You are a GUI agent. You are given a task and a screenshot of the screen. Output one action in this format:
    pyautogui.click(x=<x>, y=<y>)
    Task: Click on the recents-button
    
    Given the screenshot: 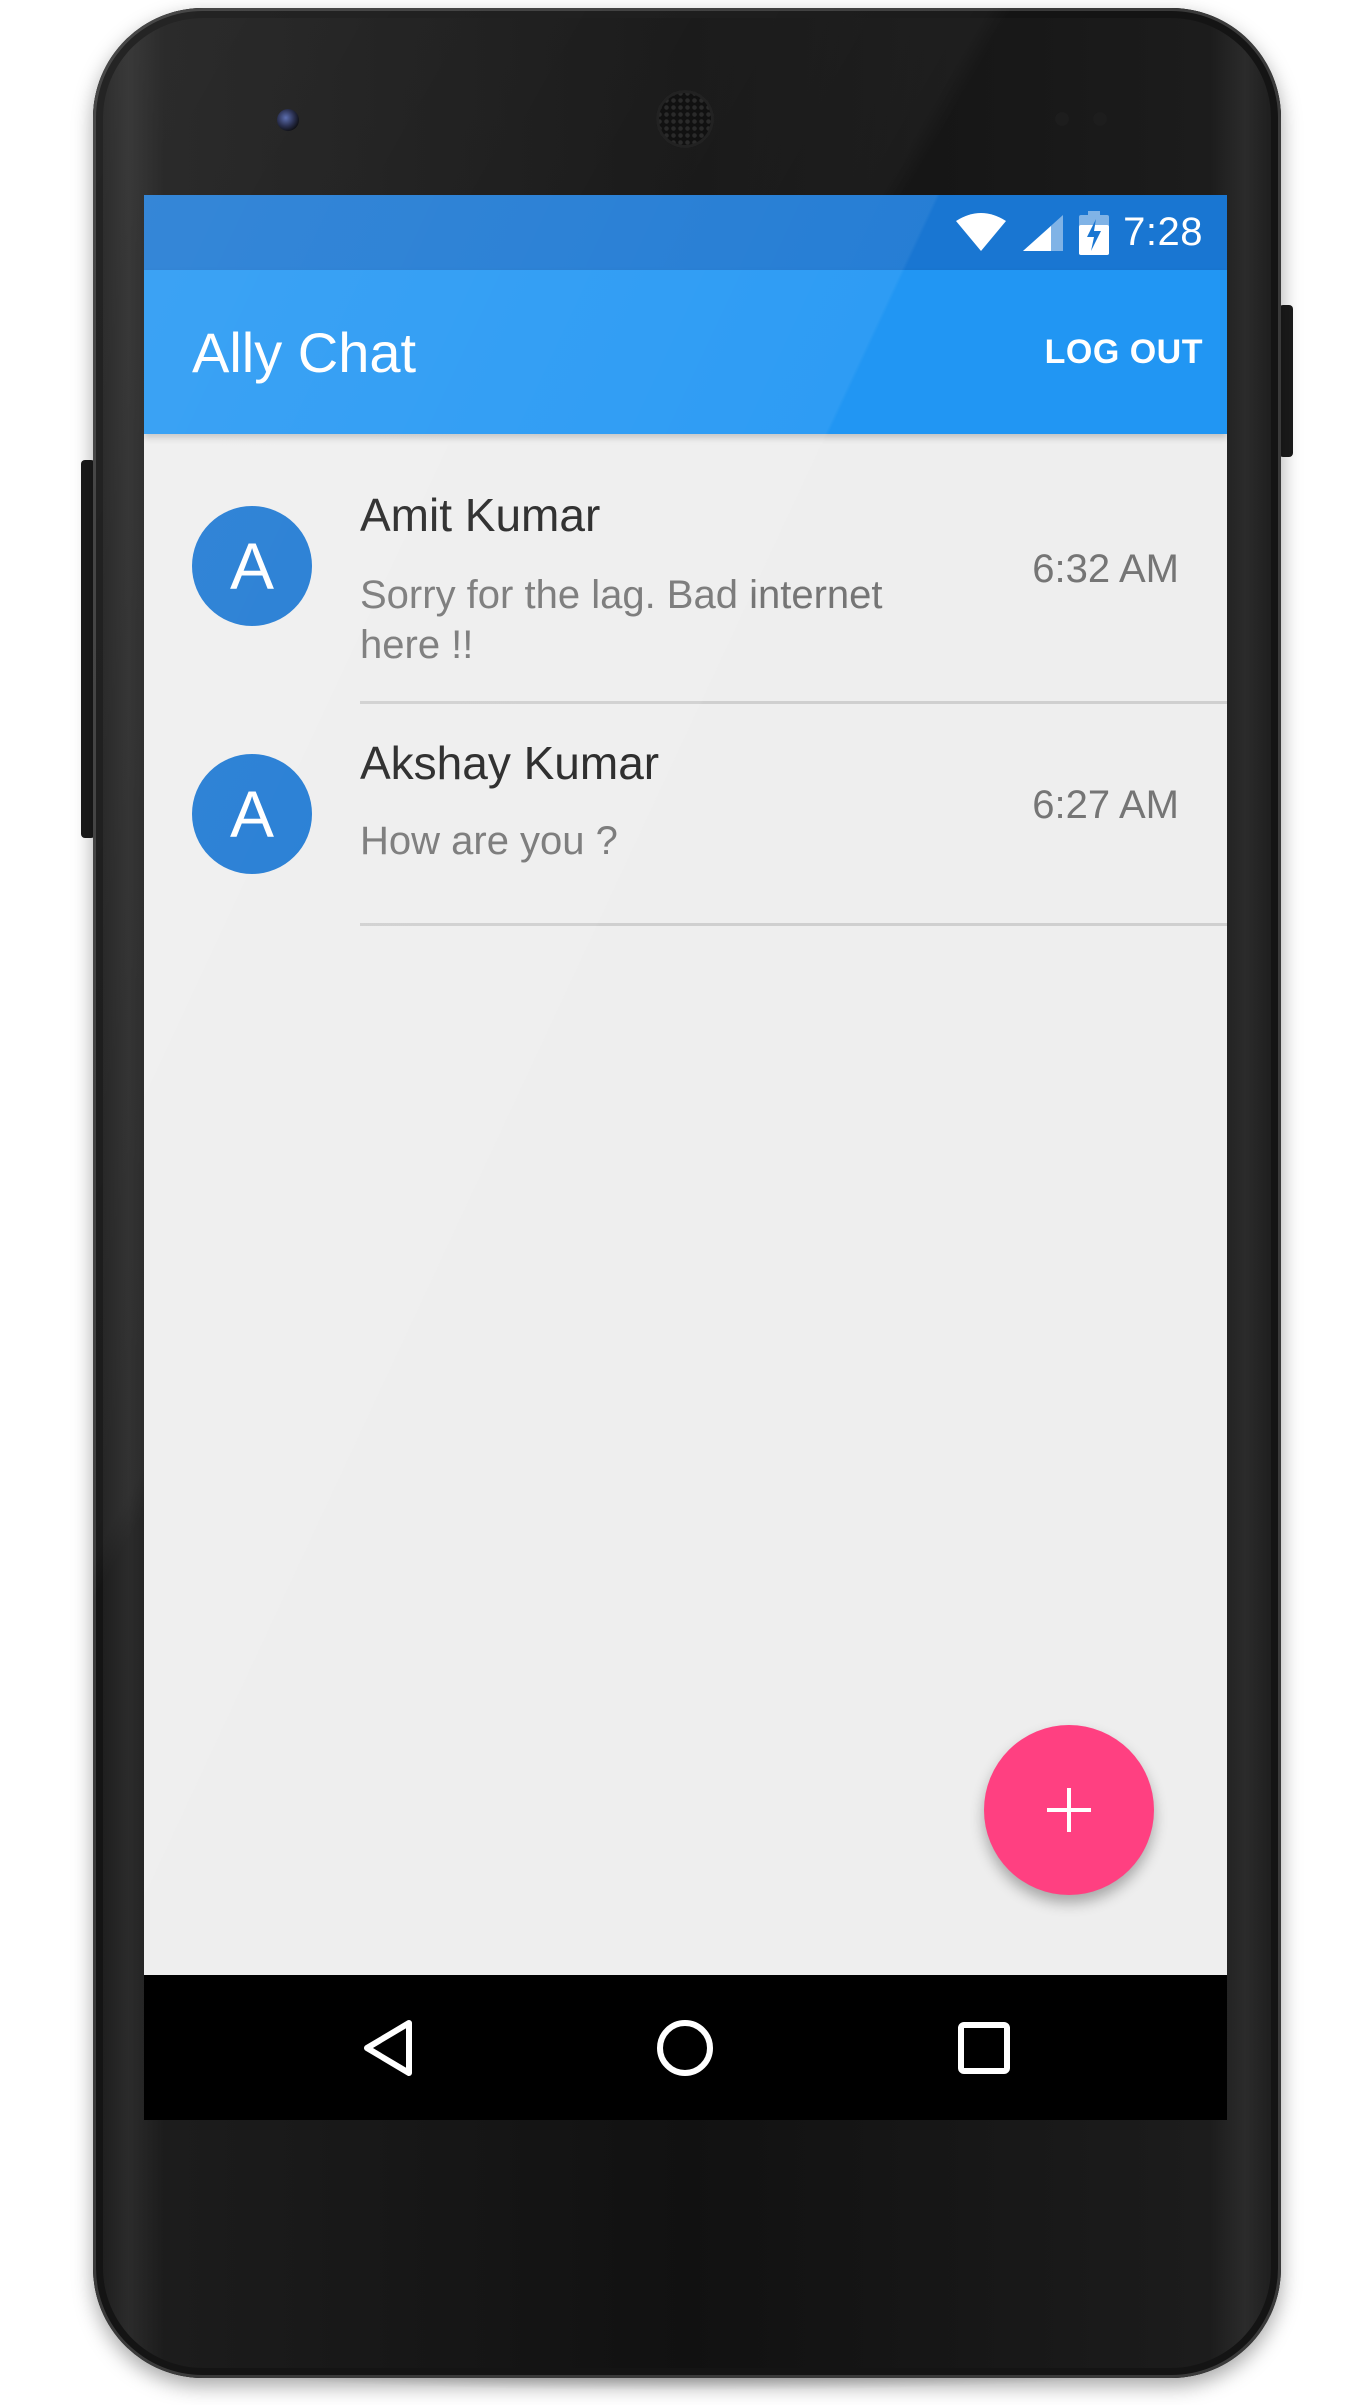 What is the action you would take?
    pyautogui.click(x=984, y=2047)
    